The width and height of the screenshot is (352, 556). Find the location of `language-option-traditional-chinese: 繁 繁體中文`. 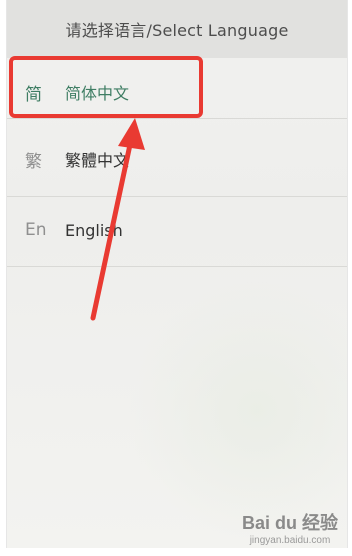

language-option-traditional-chinese: 繁 繁體中文 is located at coordinates (177, 159).